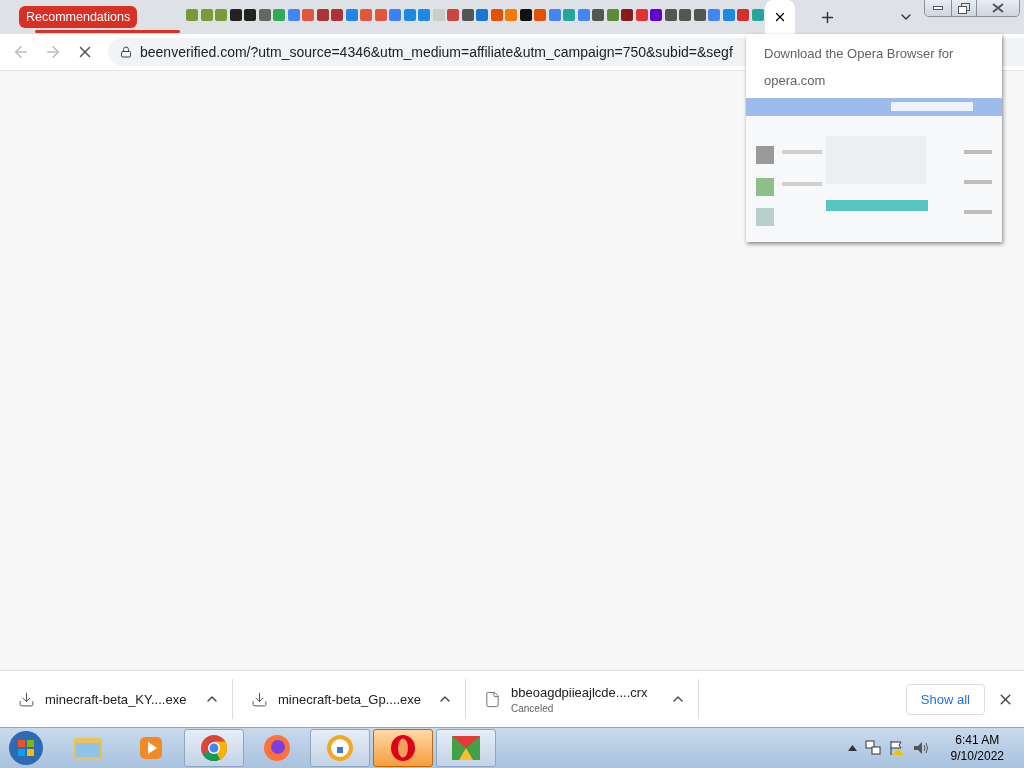  I want to click on download-item: bbeoagdpiieajlcde....crx Canceled, so click(582, 699).